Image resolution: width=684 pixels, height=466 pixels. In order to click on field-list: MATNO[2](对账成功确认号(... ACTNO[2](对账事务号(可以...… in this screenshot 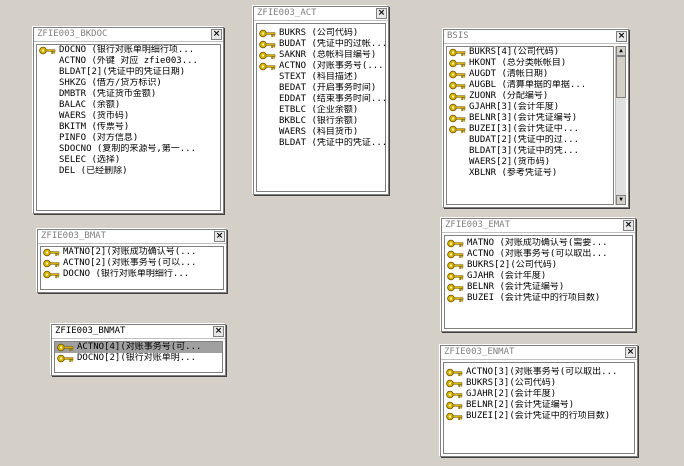, I will do `click(132, 268)`.